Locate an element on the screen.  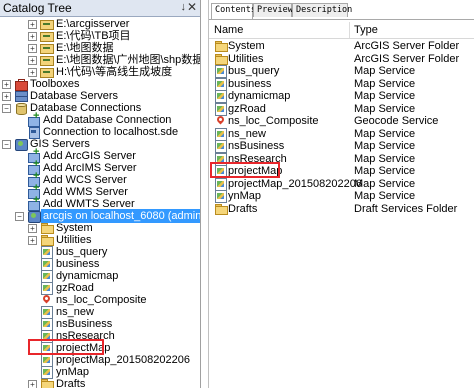
contents-row: Drafts Draft Services Folder is located at coordinates (341, 209).